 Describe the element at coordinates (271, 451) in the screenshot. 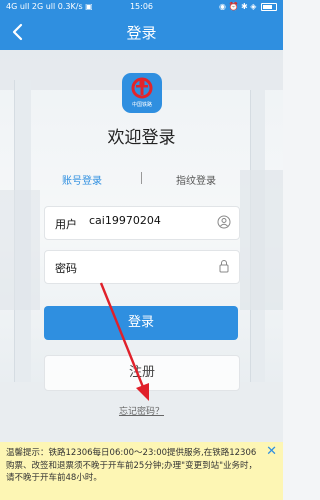

I see `close-icon: ✕` at that location.